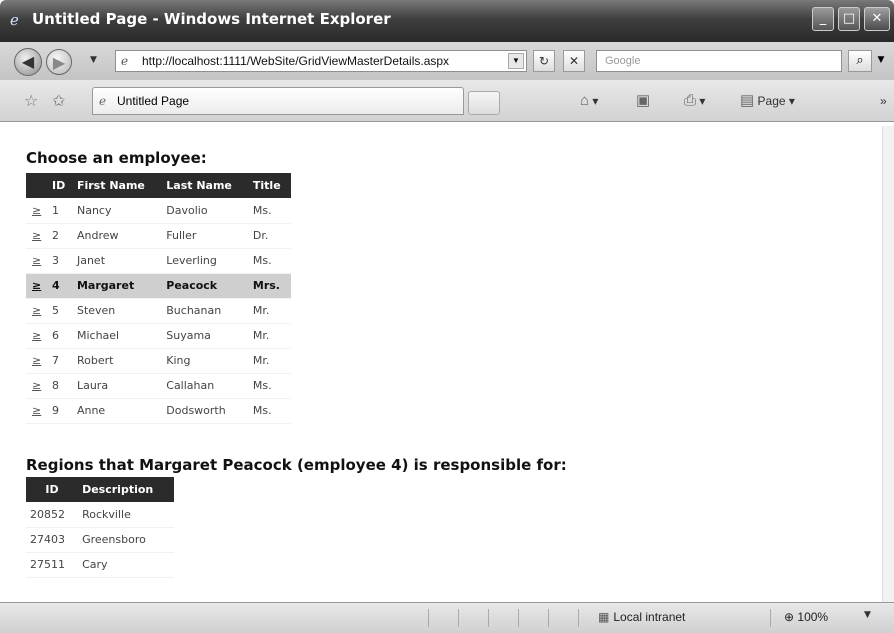 Image resolution: width=894 pixels, height=633 pixels. Describe the element at coordinates (447, 617) in the screenshot. I see `status-bar: ▦ Local intranet ⊕ 100% ▼` at that location.